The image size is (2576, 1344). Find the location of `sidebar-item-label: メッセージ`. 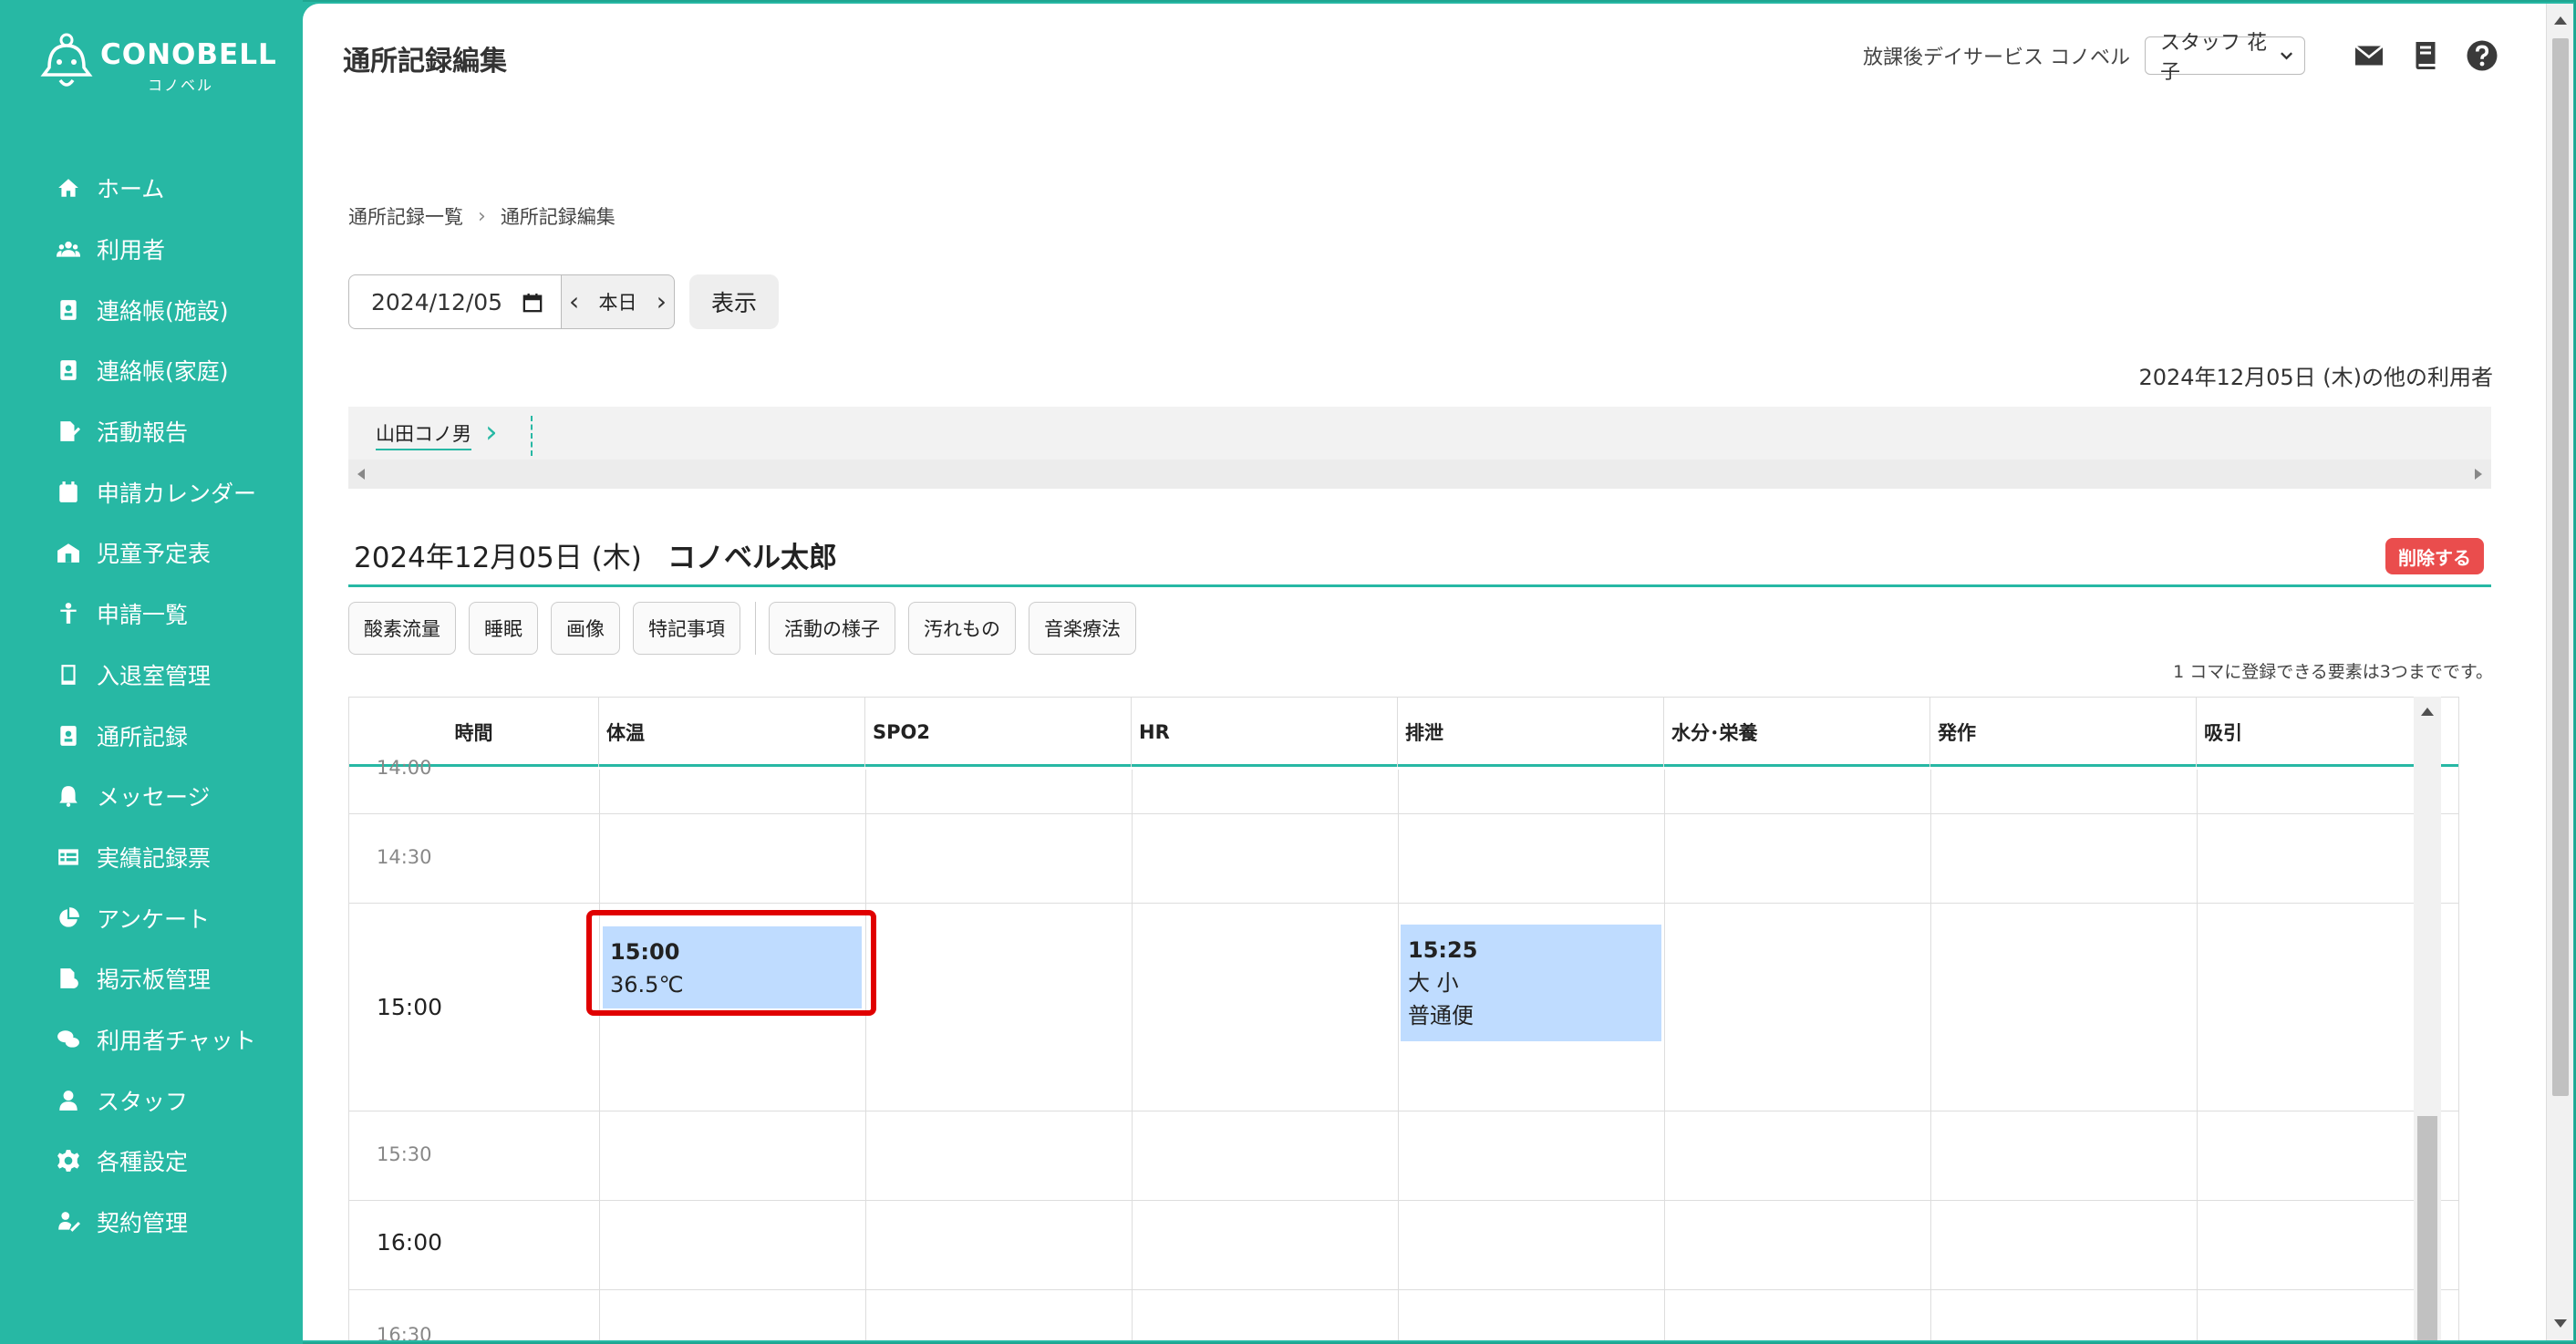

sidebar-item-label: メッセージ is located at coordinates (154, 798).